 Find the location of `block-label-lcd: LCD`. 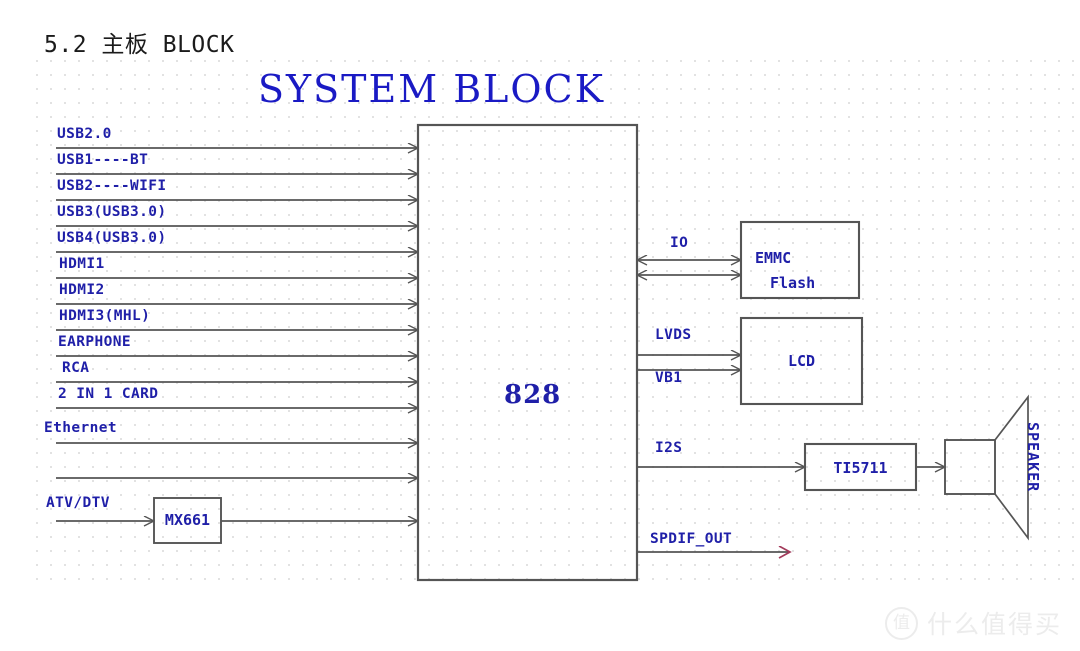

block-label-lcd: LCD is located at coordinates (801, 361).